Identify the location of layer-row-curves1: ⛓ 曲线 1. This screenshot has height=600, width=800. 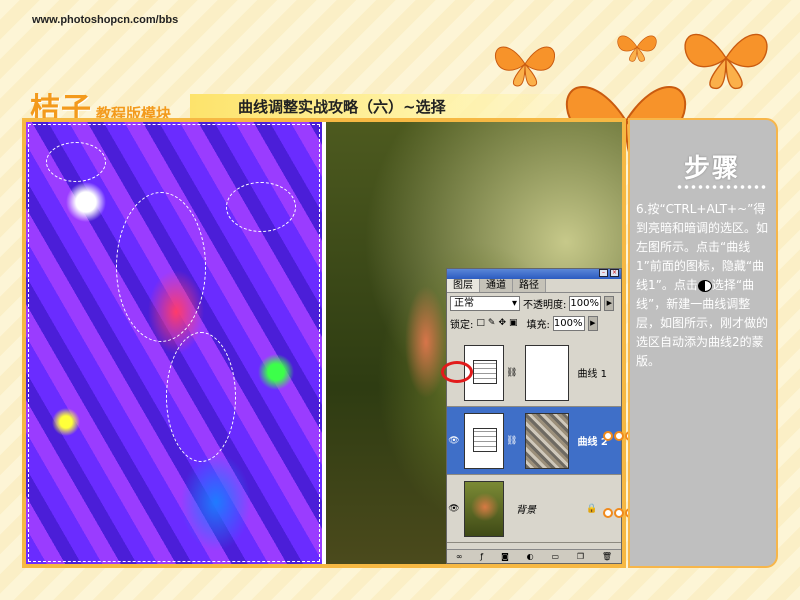
(534, 373).